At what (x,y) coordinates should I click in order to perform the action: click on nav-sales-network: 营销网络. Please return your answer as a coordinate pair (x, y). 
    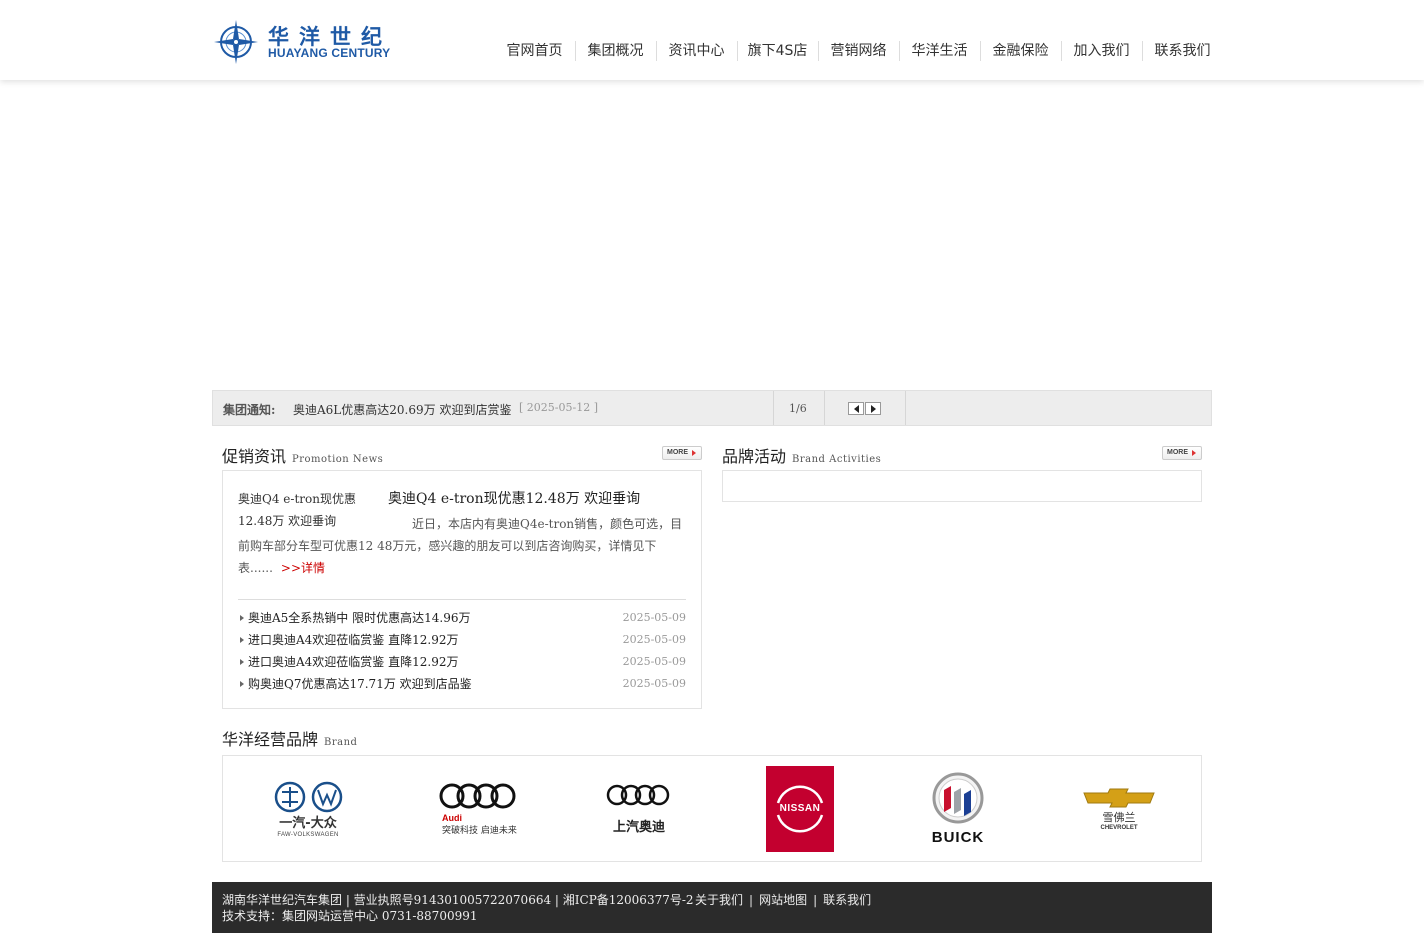
    Looking at the image, I should click on (858, 51).